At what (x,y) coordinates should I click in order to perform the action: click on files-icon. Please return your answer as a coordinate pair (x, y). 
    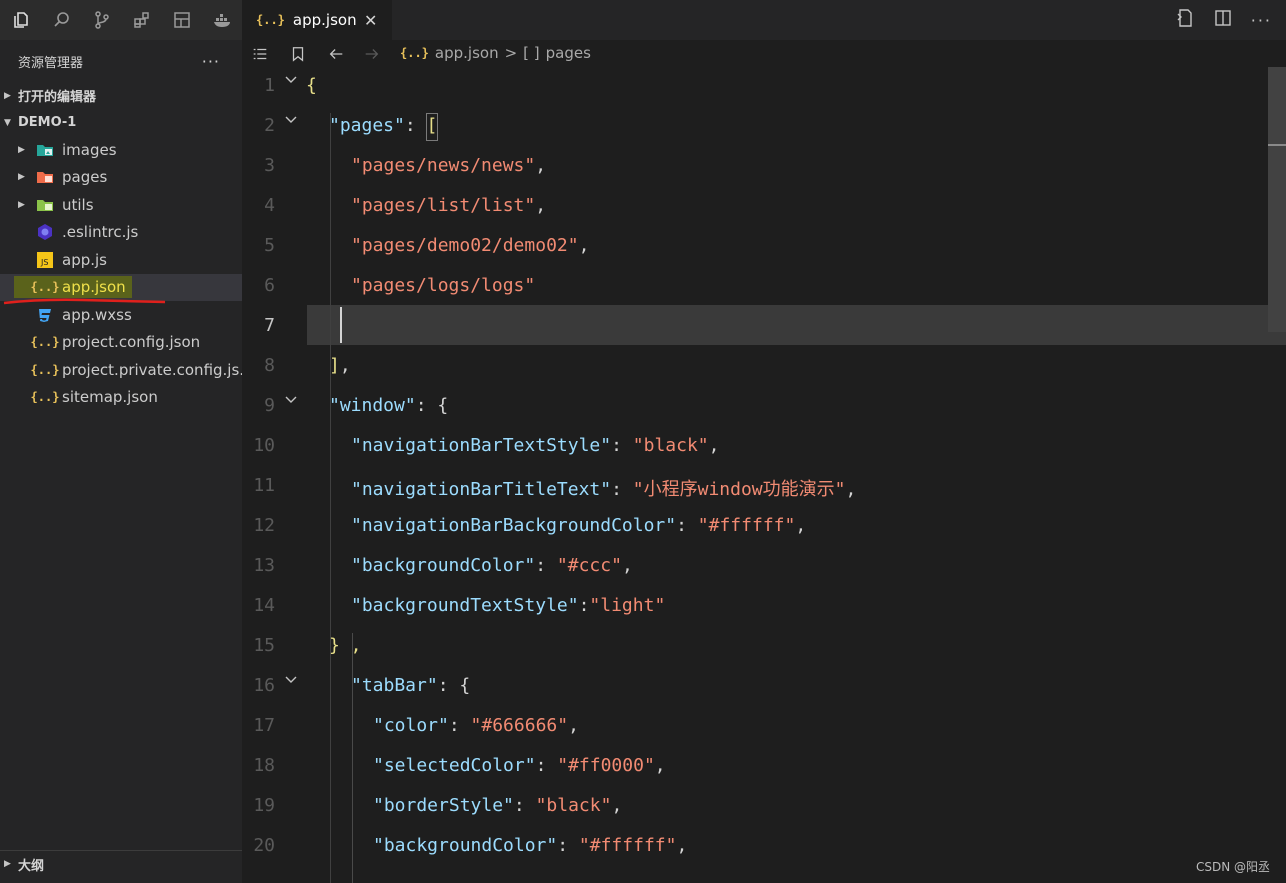
    Looking at the image, I should click on (22, 20).